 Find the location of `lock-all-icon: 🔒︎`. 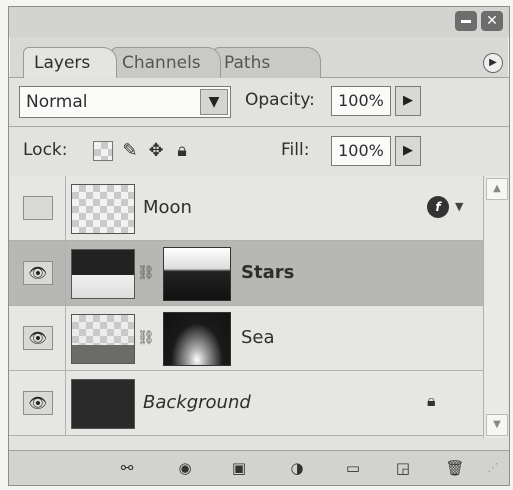

lock-all-icon: 🔒︎ is located at coordinates (182, 151).